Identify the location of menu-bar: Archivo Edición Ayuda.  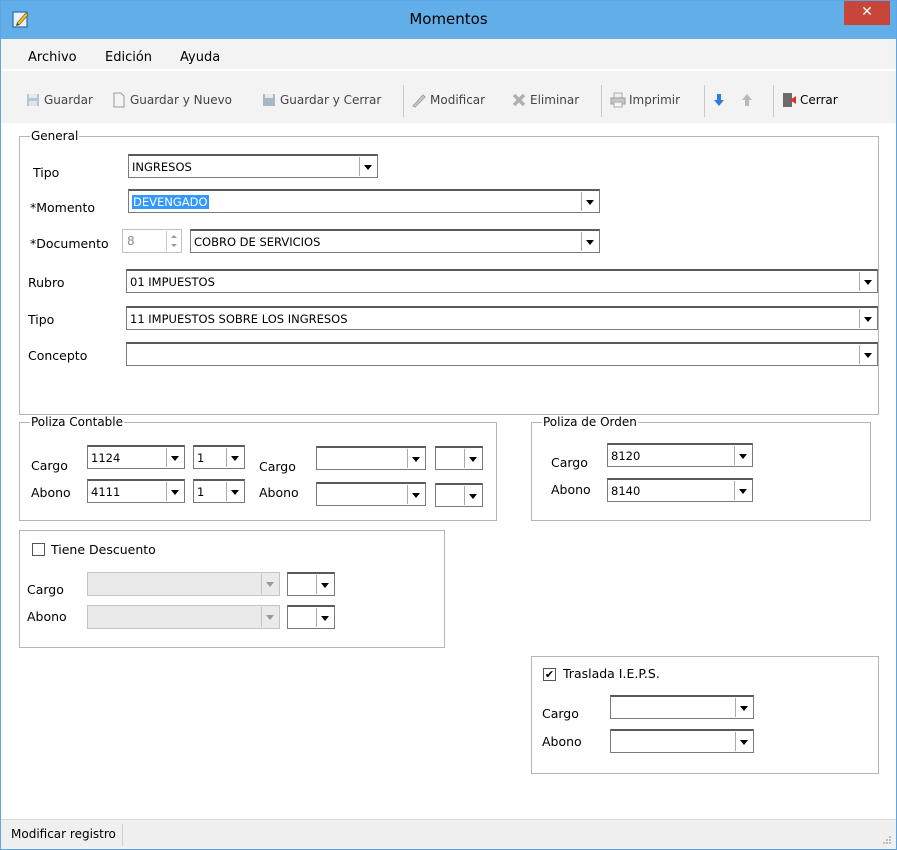
(448, 54).